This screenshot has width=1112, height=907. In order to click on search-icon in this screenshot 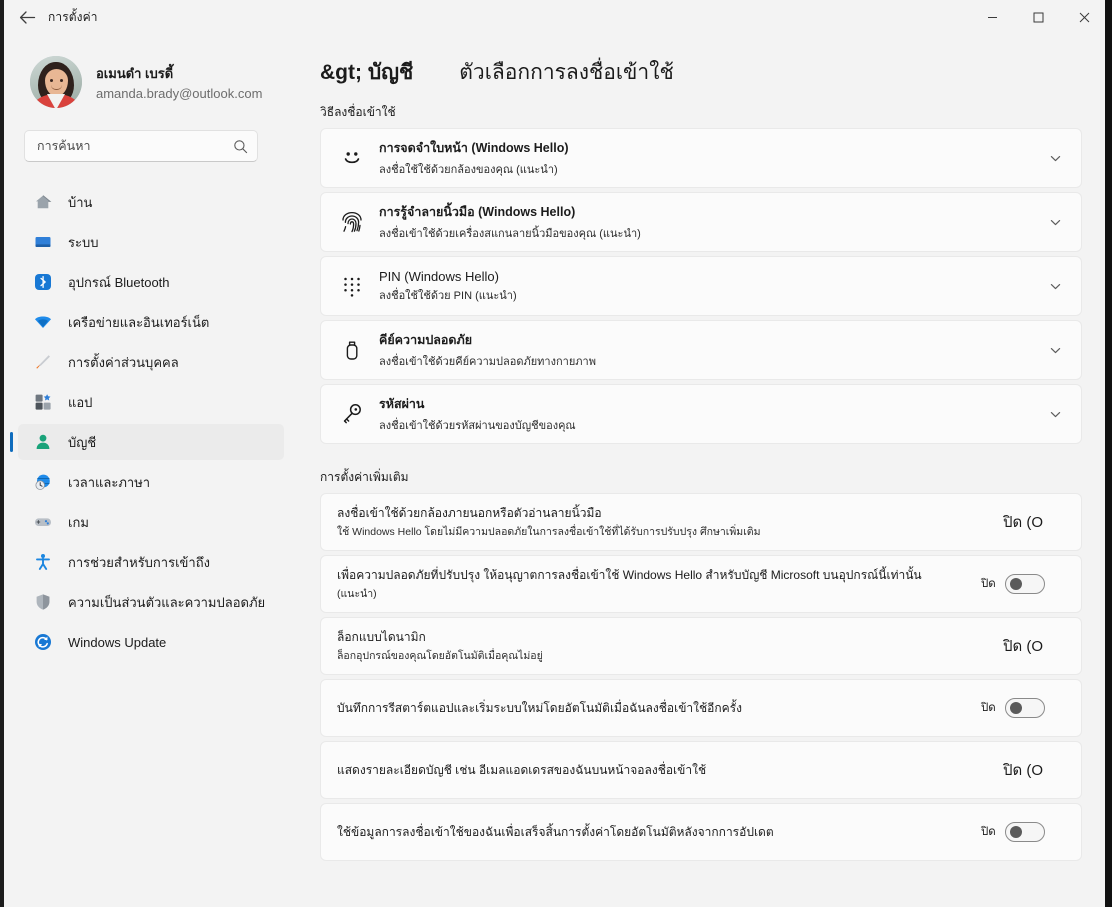, I will do `click(240, 146)`.